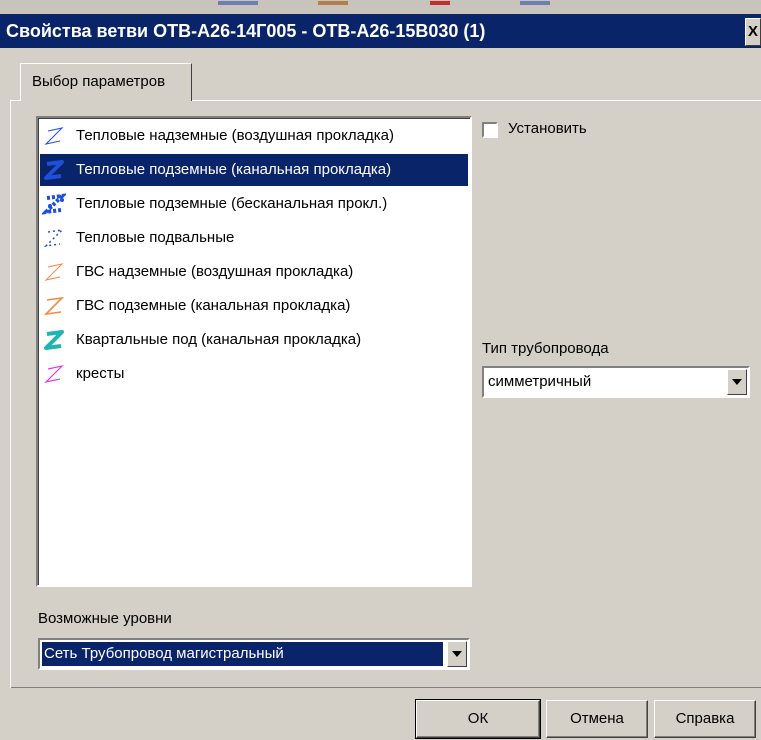  What do you see at coordinates (234, 169) in the screenshot?
I see `list-item-label: Тепловые подземные (канальная прокладка)` at bounding box center [234, 169].